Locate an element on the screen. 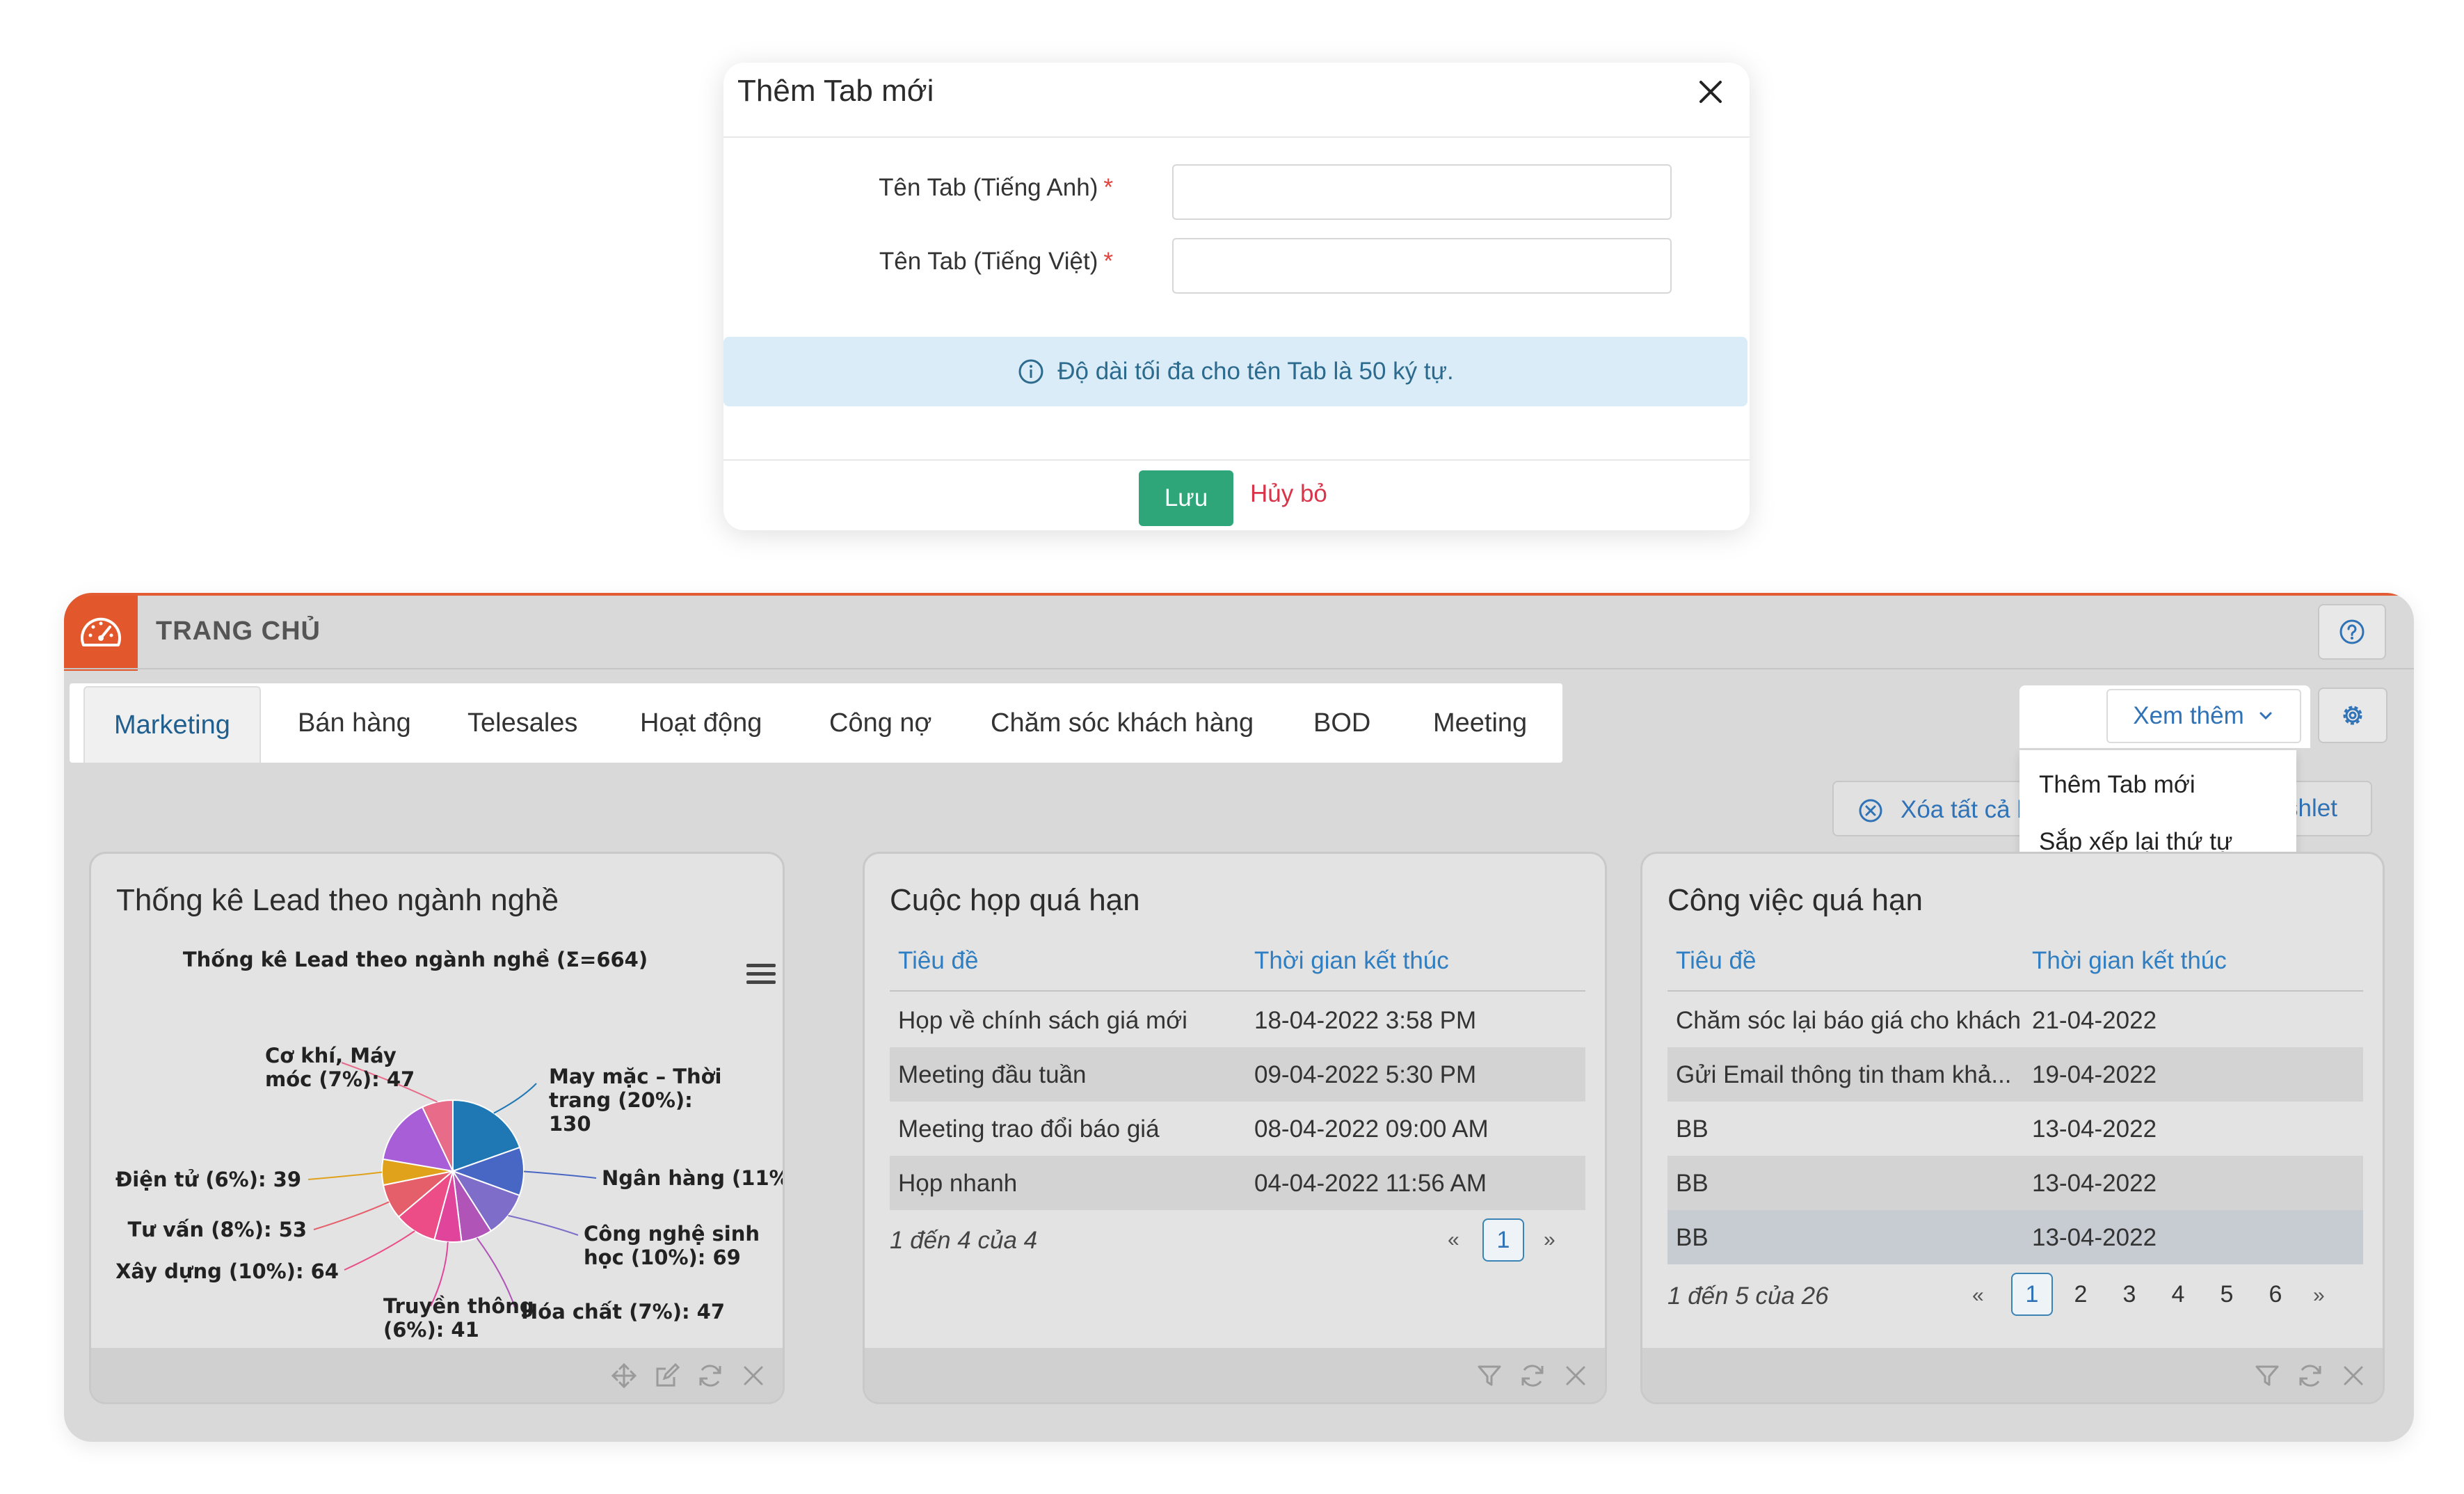 The height and width of the screenshot is (1494, 2464). close-circle-icon is located at coordinates (1870, 811).